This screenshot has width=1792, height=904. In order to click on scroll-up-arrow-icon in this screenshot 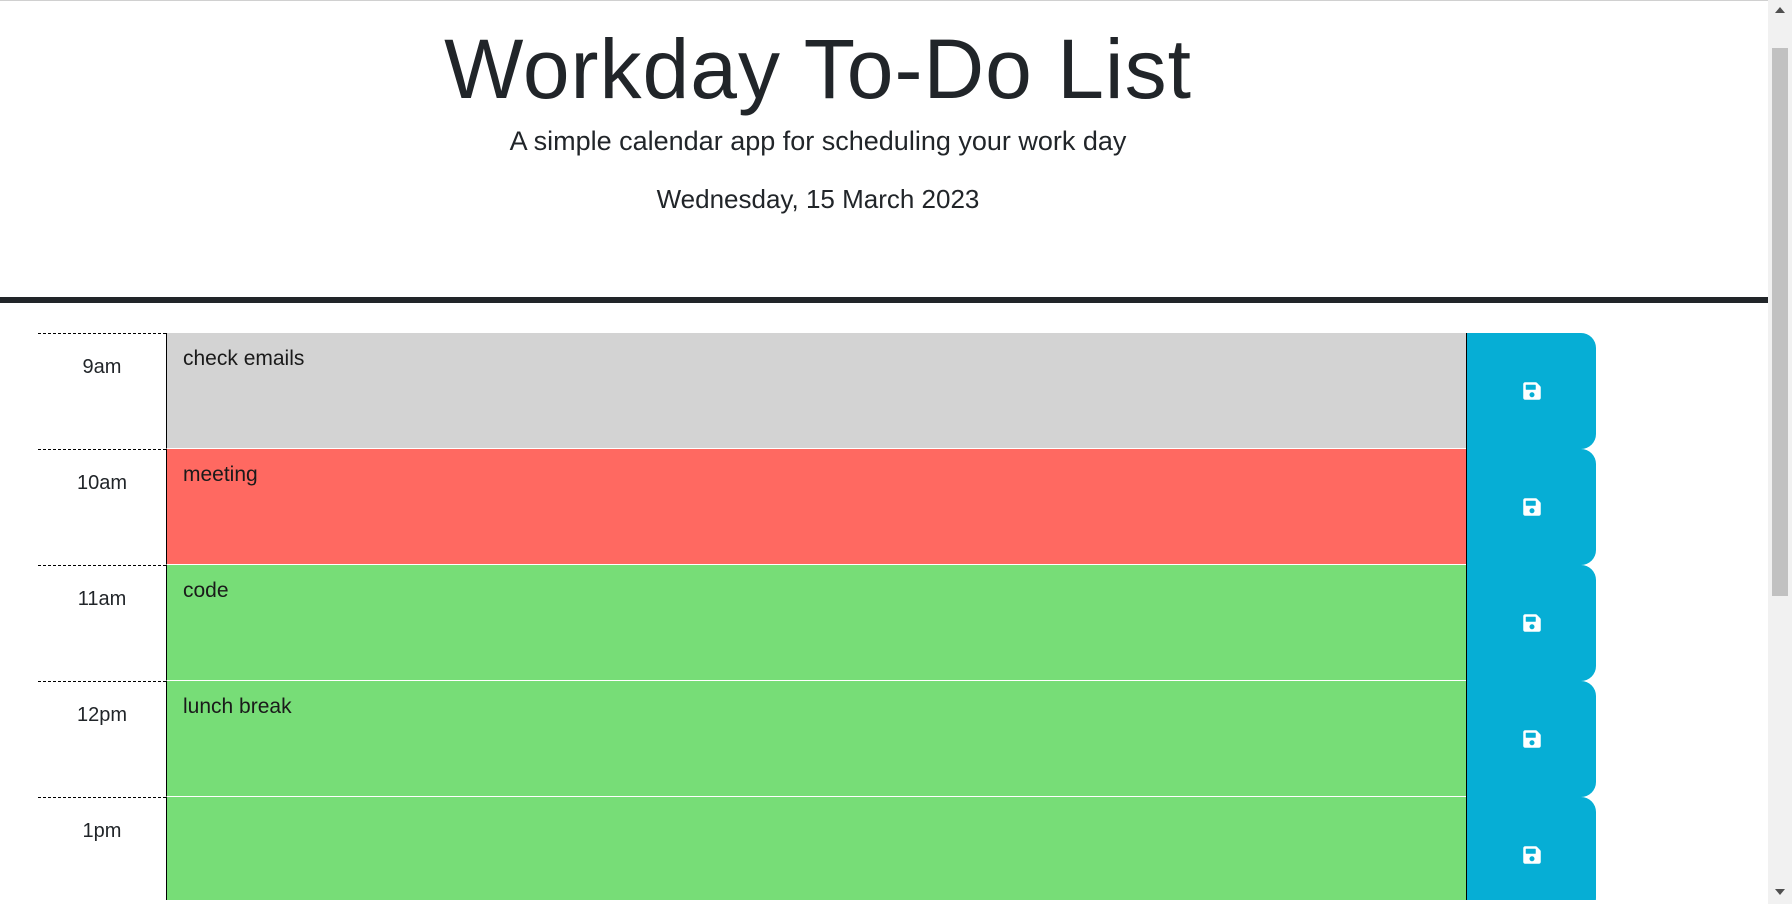, I will do `click(1780, 10)`.